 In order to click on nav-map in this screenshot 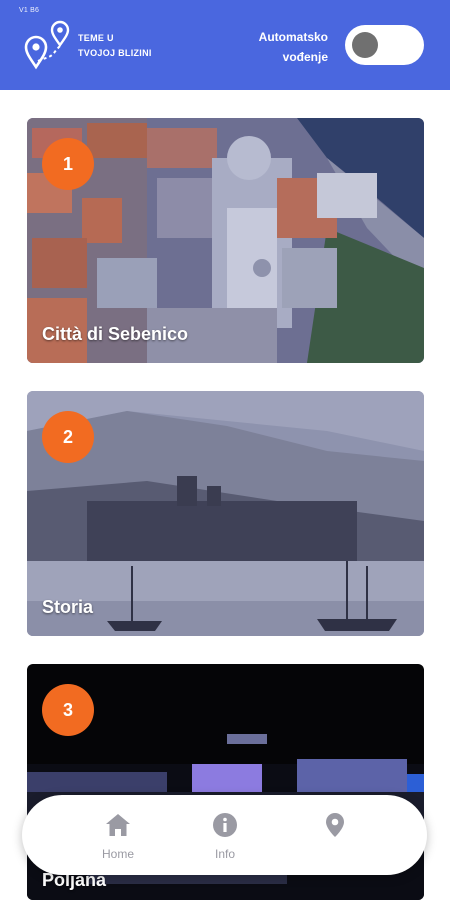, I will do `click(335, 837)`.